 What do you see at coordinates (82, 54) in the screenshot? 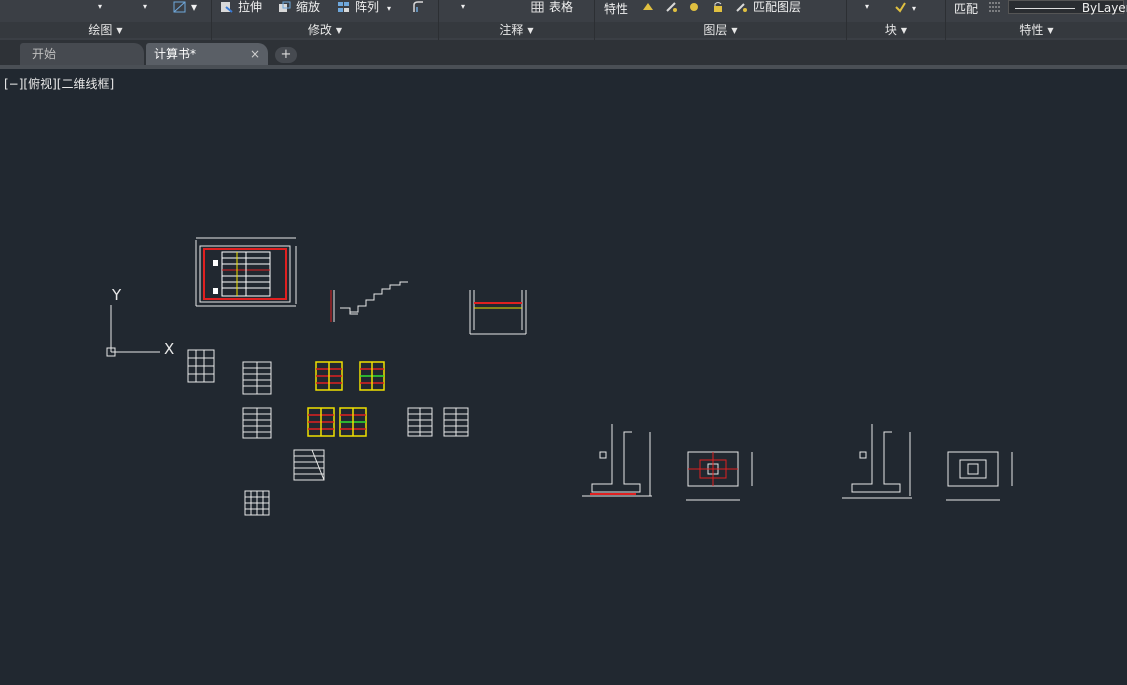
I see `tab-start: 开始` at bounding box center [82, 54].